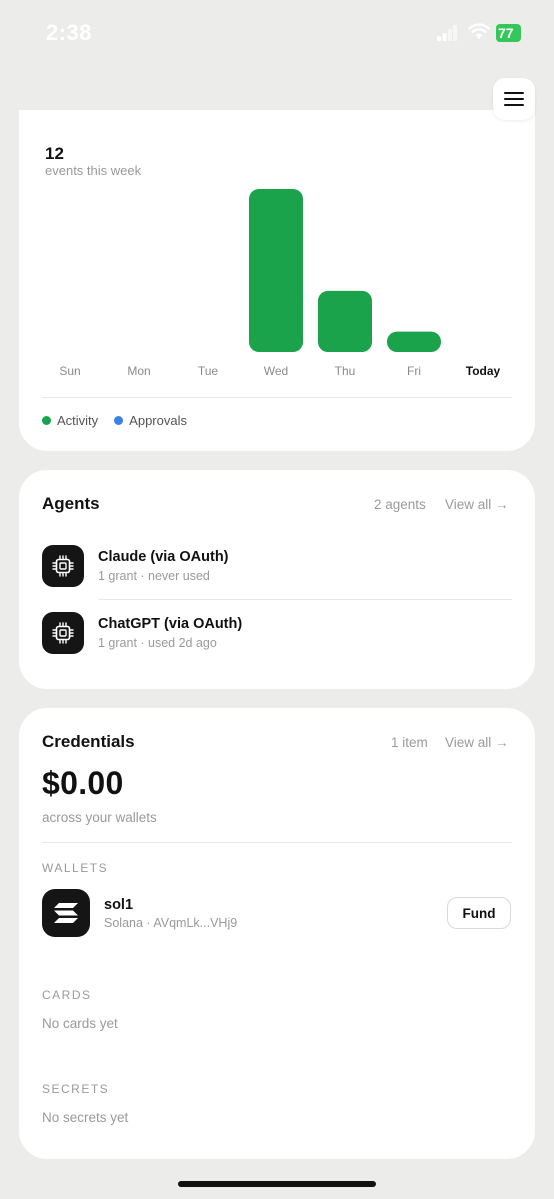 The width and height of the screenshot is (554, 1199). Describe the element at coordinates (66, 913) in the screenshot. I see `solana-icon` at that location.